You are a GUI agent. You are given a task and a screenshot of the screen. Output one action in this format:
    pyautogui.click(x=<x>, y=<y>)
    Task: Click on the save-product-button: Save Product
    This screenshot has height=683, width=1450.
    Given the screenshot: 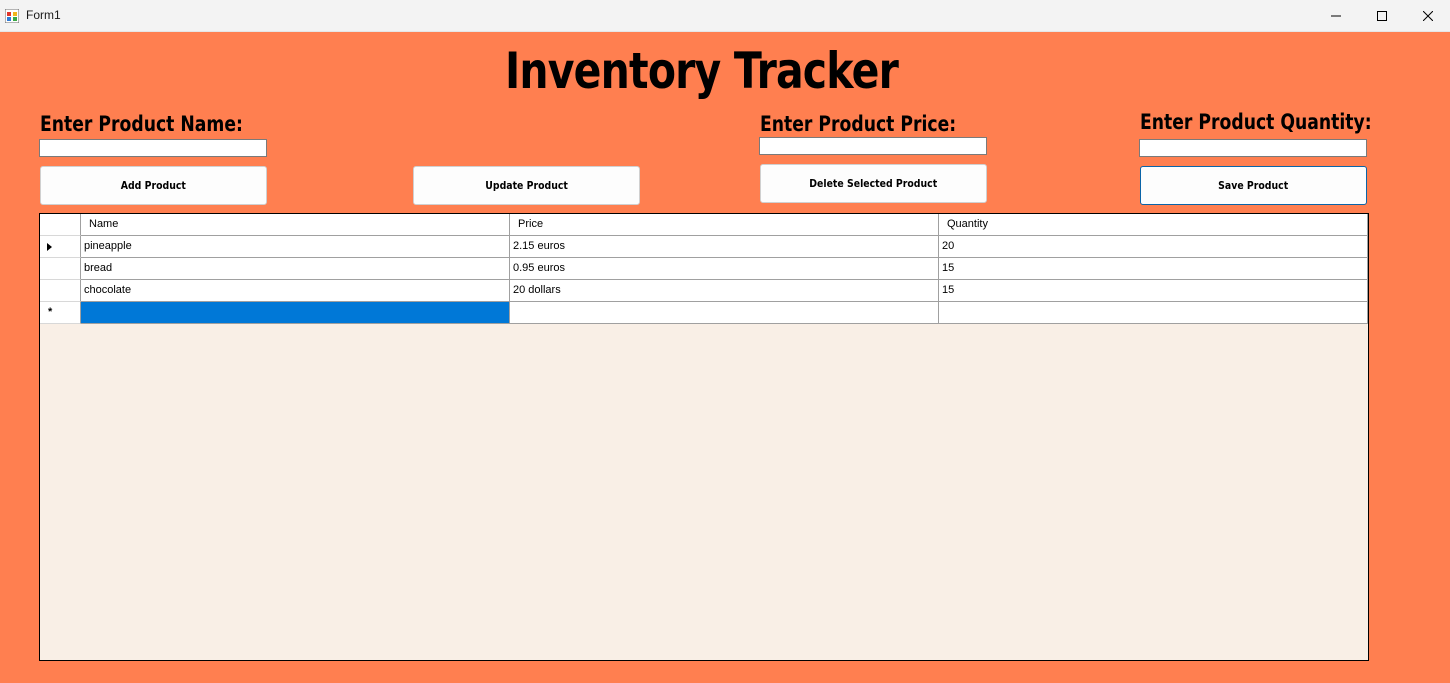 What is the action you would take?
    pyautogui.click(x=1253, y=185)
    